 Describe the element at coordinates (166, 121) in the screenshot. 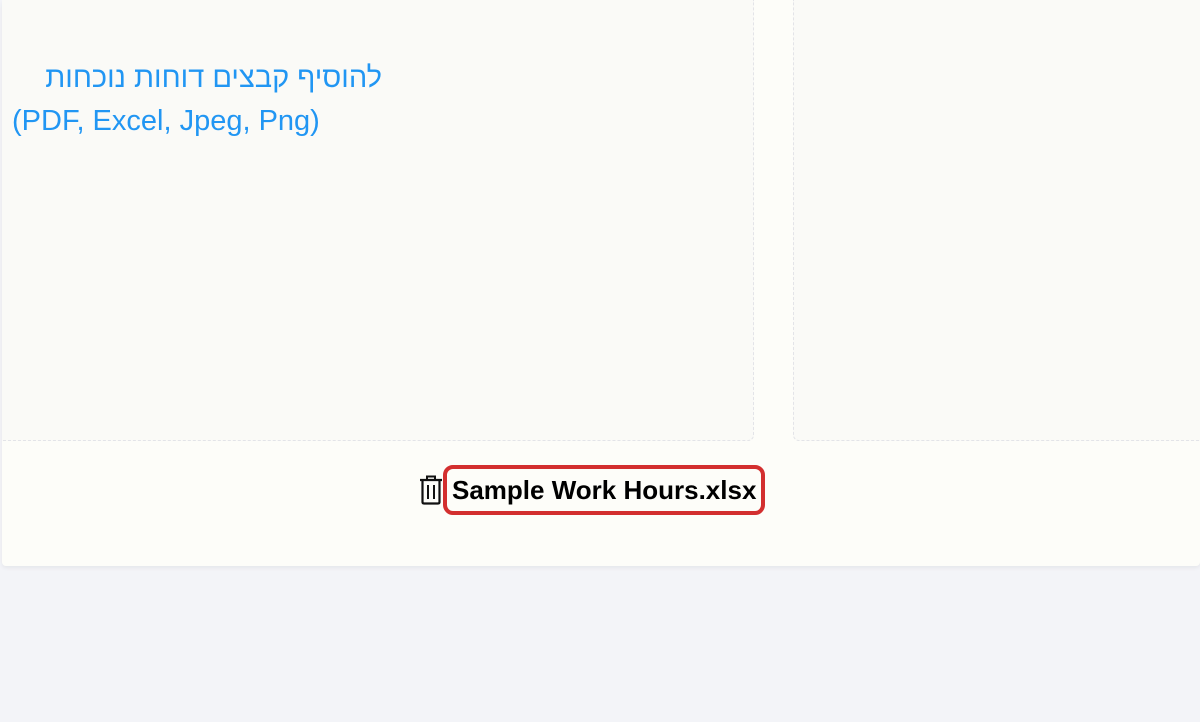

I see `allowed-file-types: (PDF, Excel, Jpeg, Png)` at that location.